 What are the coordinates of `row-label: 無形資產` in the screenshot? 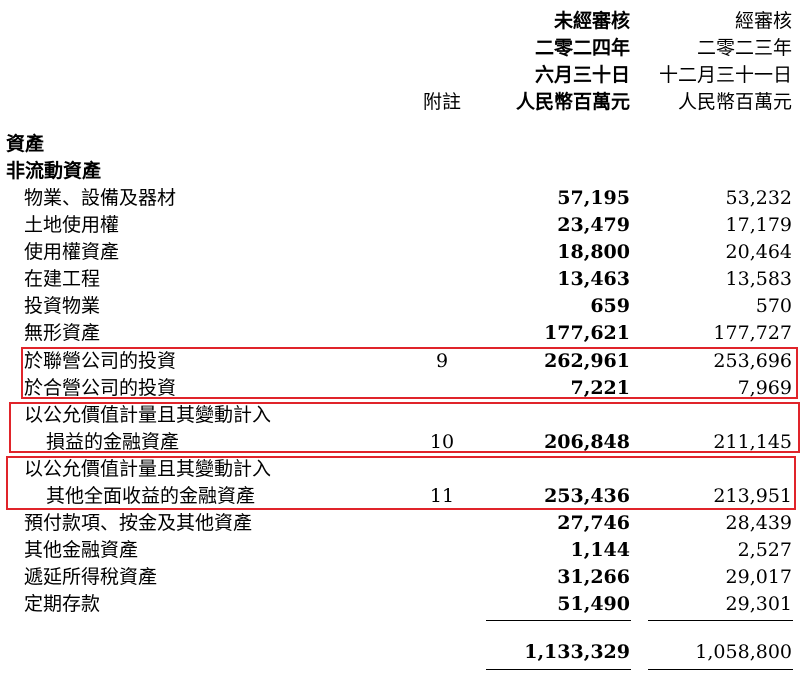 It's located at (62, 333).